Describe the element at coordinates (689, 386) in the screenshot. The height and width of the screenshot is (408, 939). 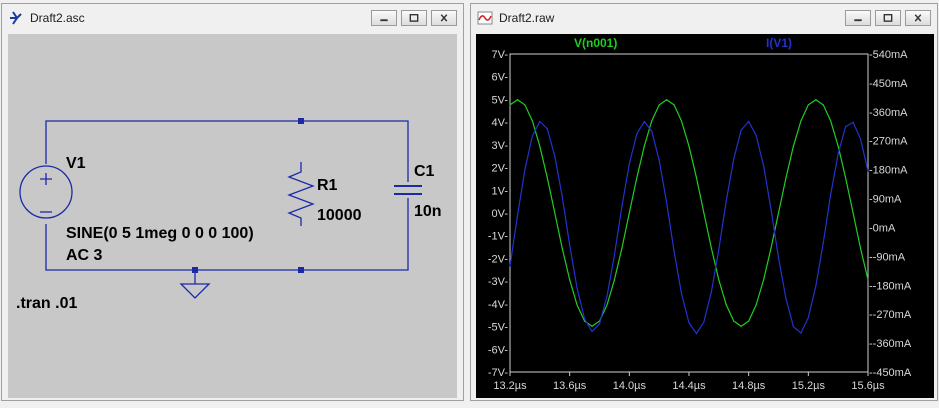
I see `x-tick-label: 14.4µs` at that location.